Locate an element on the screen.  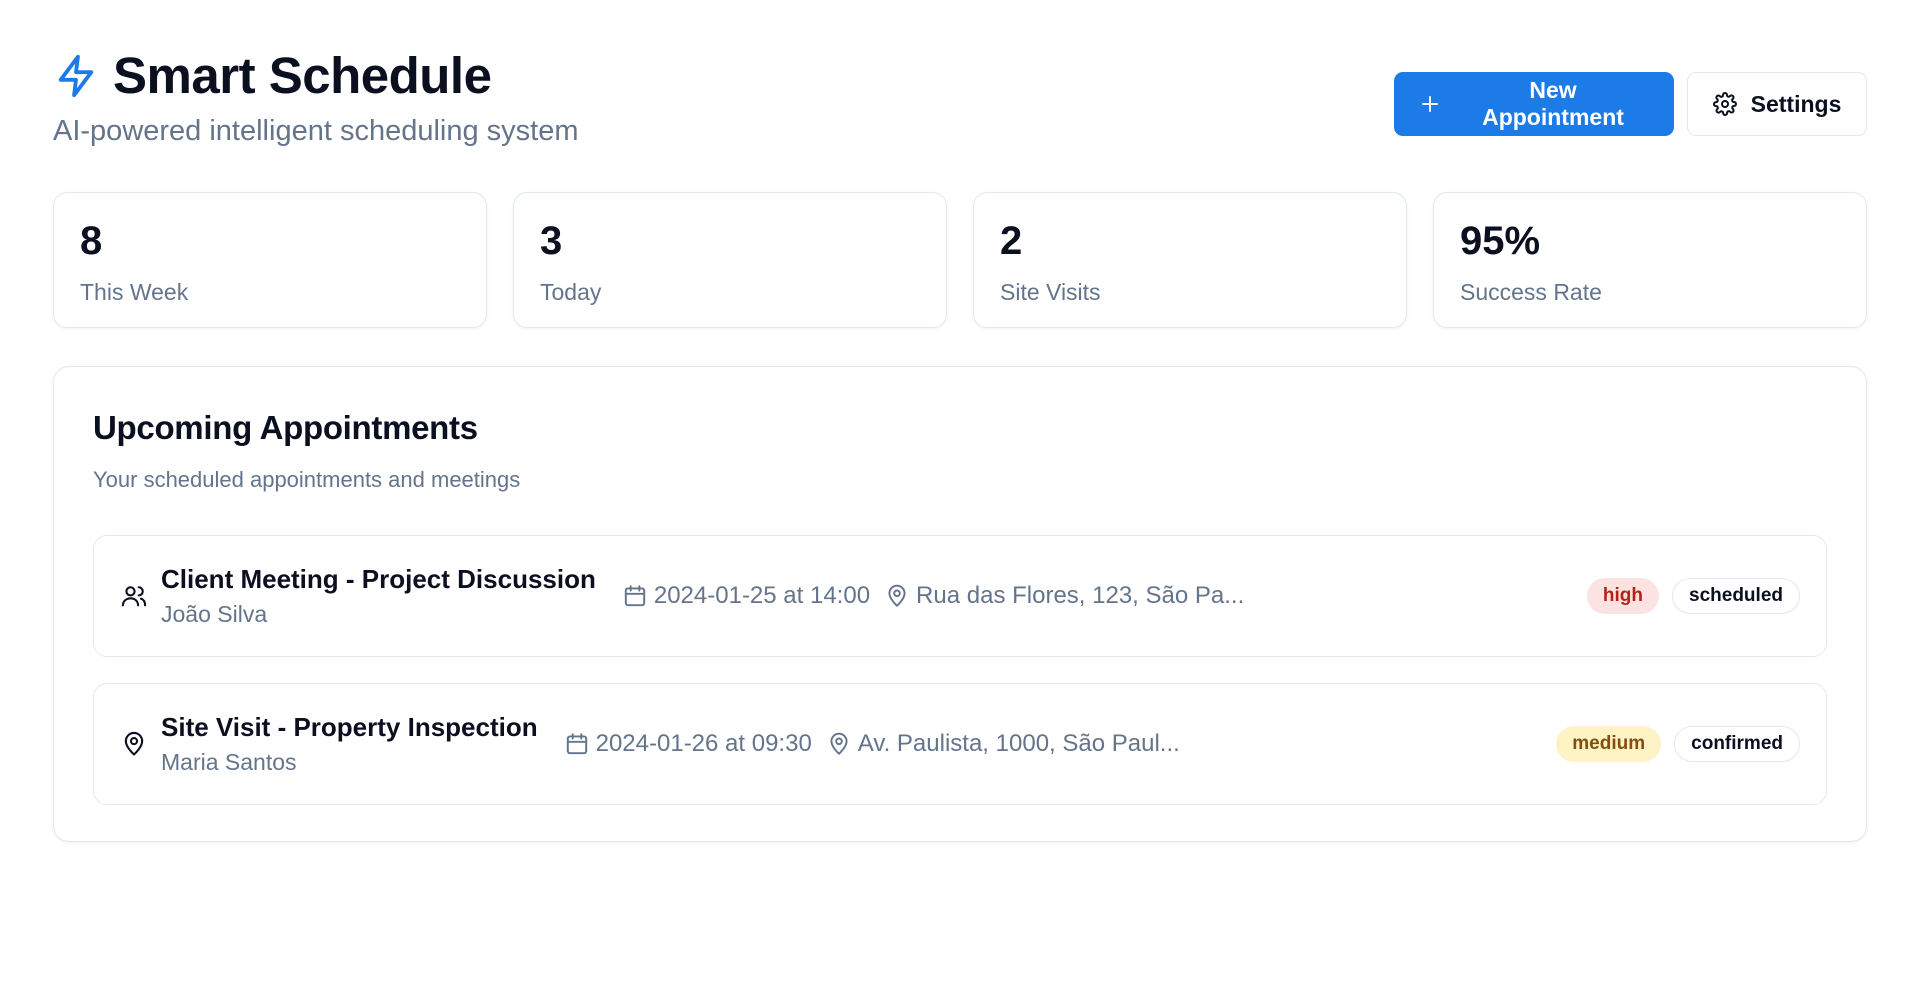
appointment-datetime: 2024-01-25 at 14:00 is located at coordinates (746, 596).